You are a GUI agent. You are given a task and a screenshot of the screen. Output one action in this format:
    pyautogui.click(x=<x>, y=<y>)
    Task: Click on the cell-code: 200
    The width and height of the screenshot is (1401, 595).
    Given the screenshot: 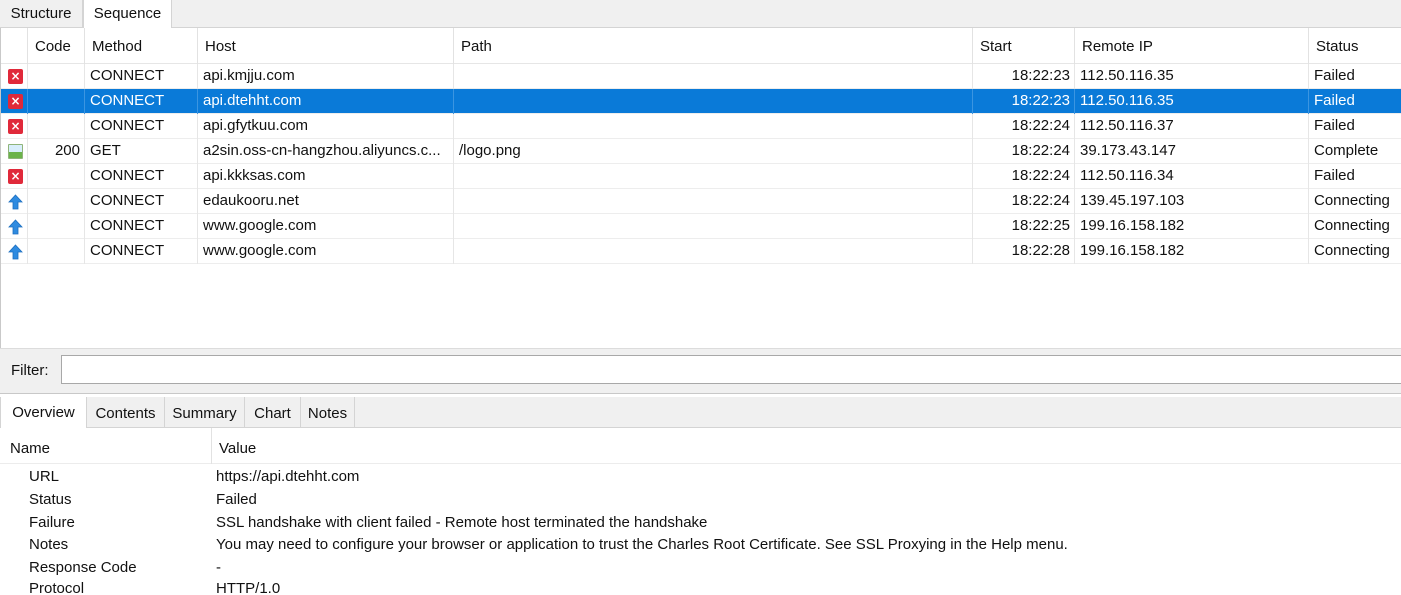 What is the action you would take?
    pyautogui.click(x=56, y=151)
    